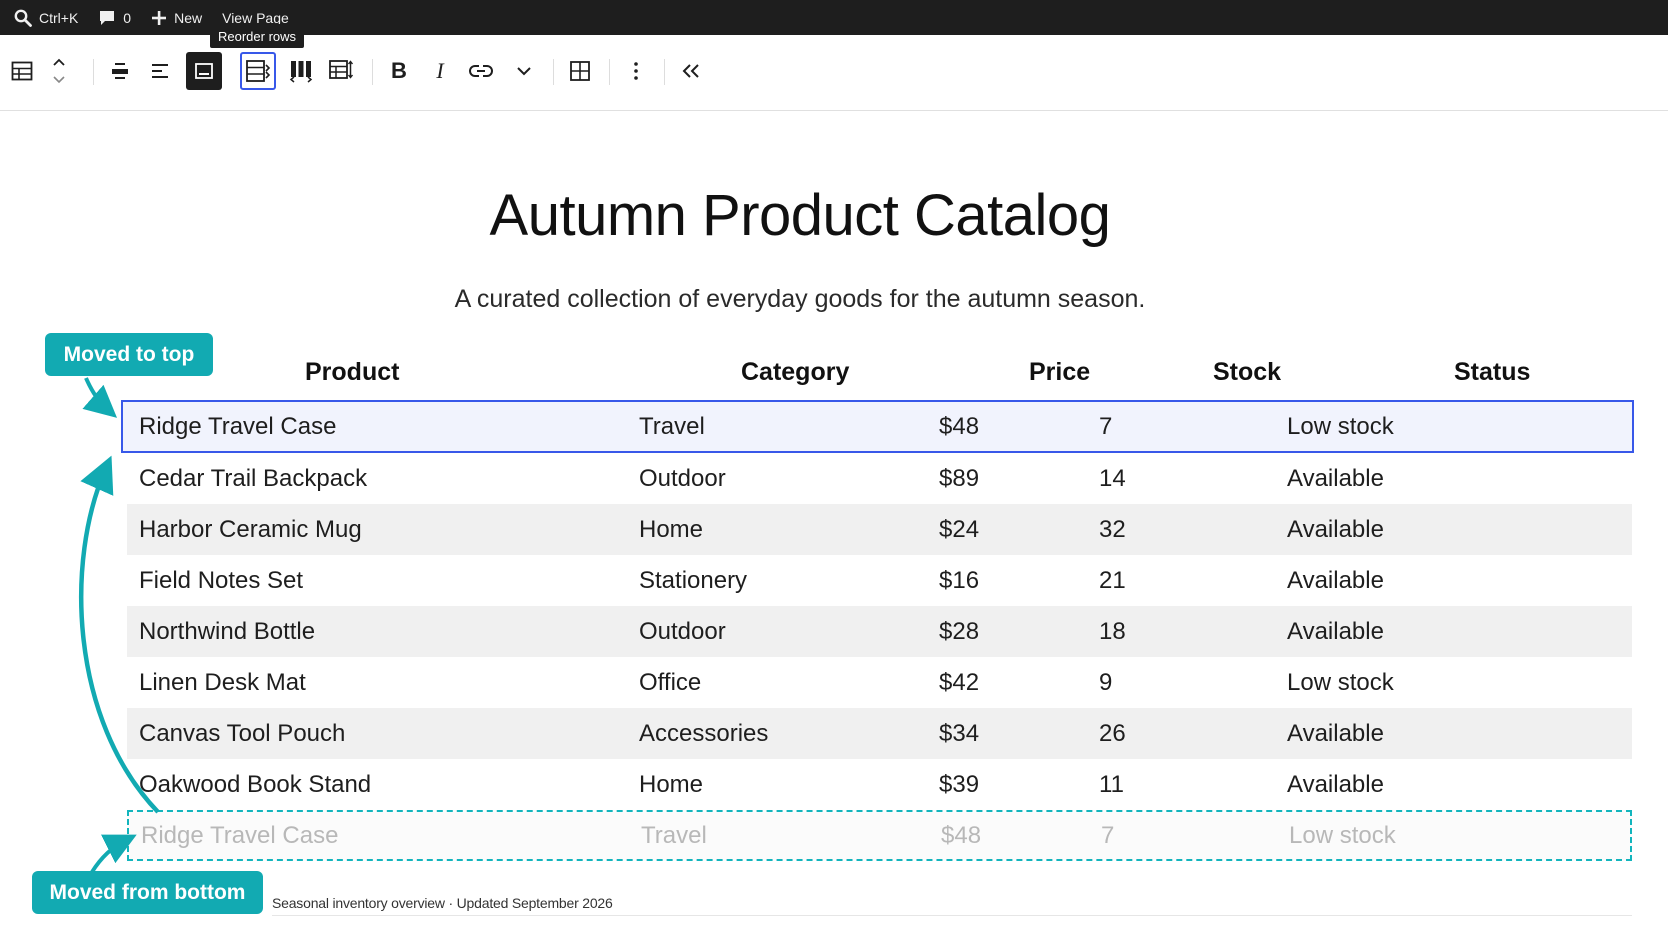  I want to click on align-button, so click(120, 71).